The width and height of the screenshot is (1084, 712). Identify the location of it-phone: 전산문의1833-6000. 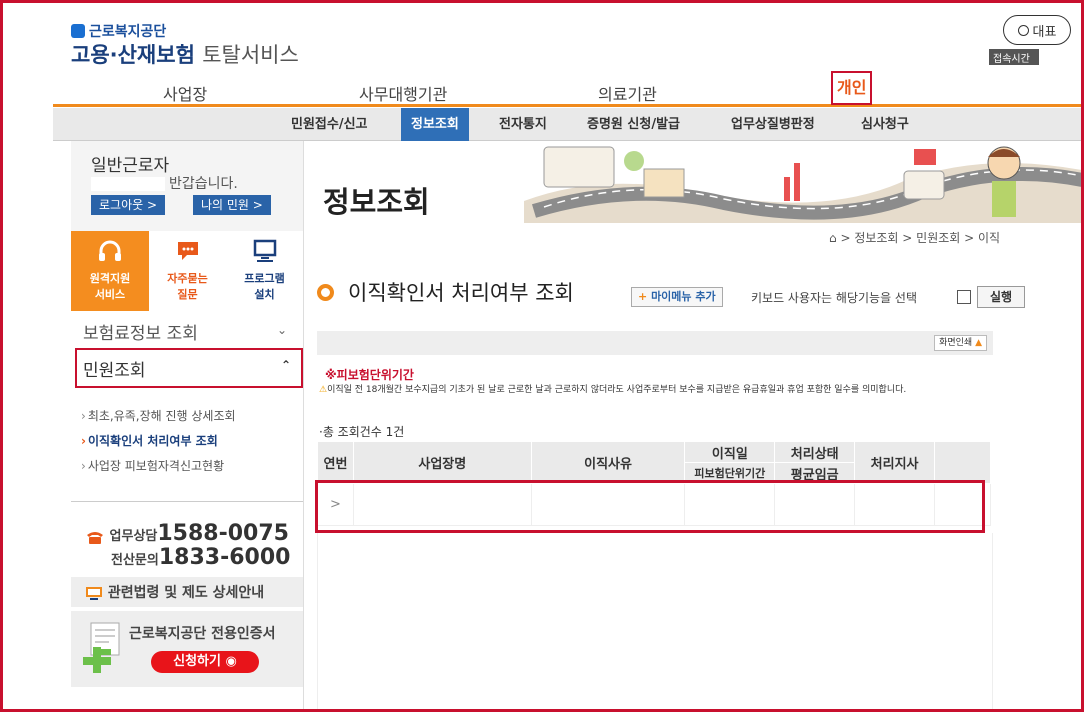
(201, 557).